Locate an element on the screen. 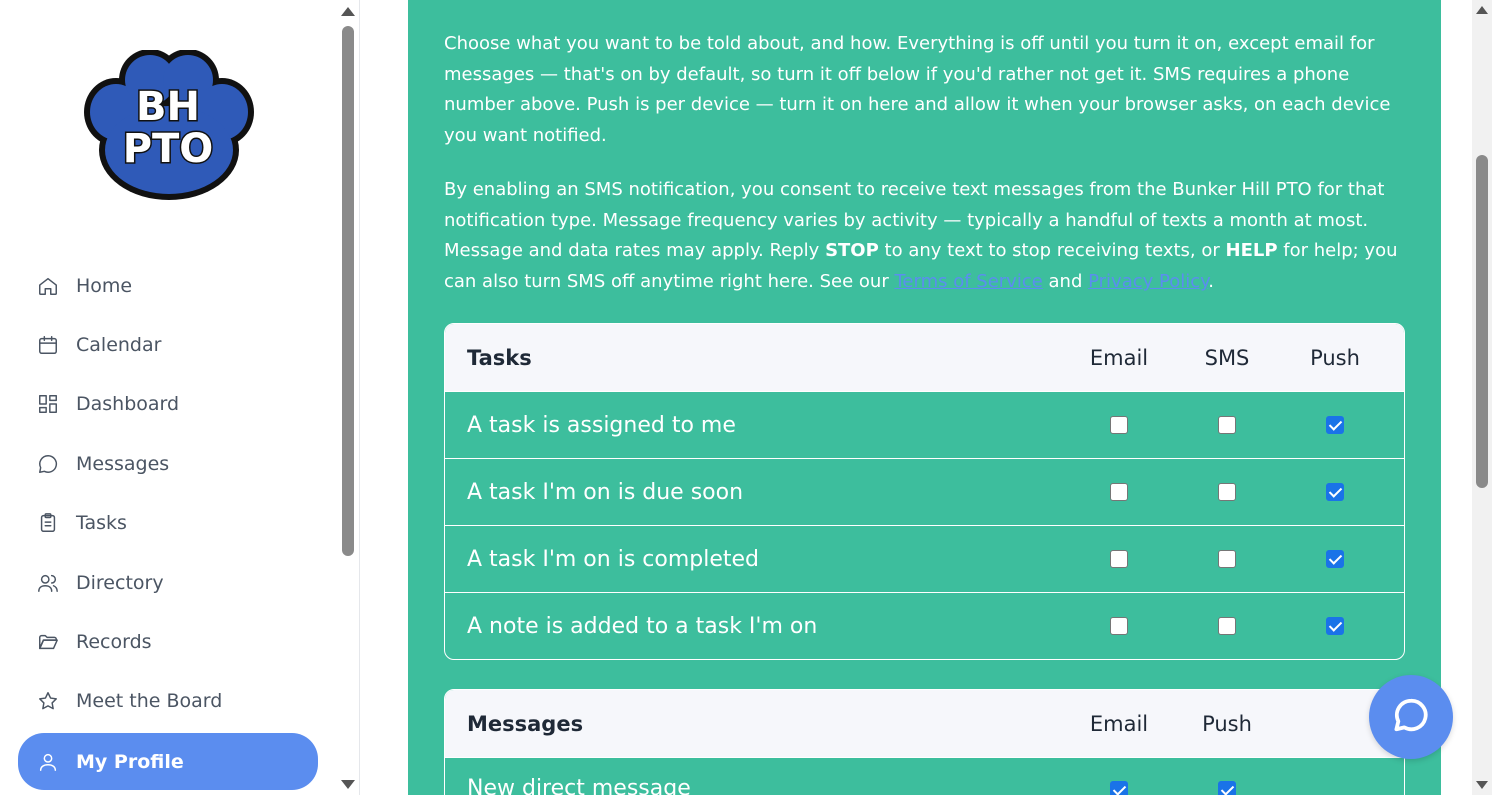 The image size is (1512, 795). sidebar-item-label: Messages is located at coordinates (123, 463).